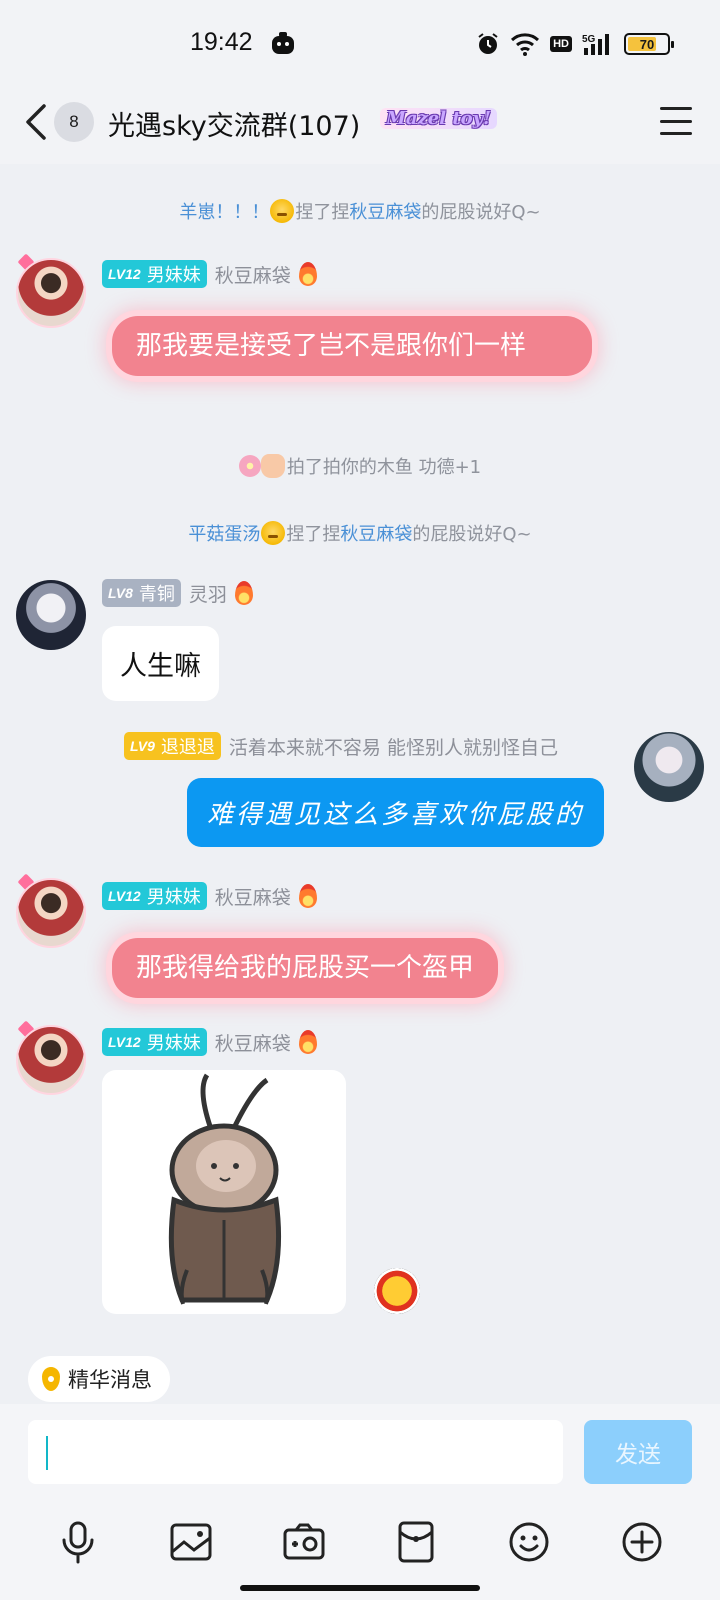 The height and width of the screenshot is (1600, 720). I want to click on sender-meta: LV9 退退退 活着本来就不容易 能怪别人就别怪自己, so click(341, 746).